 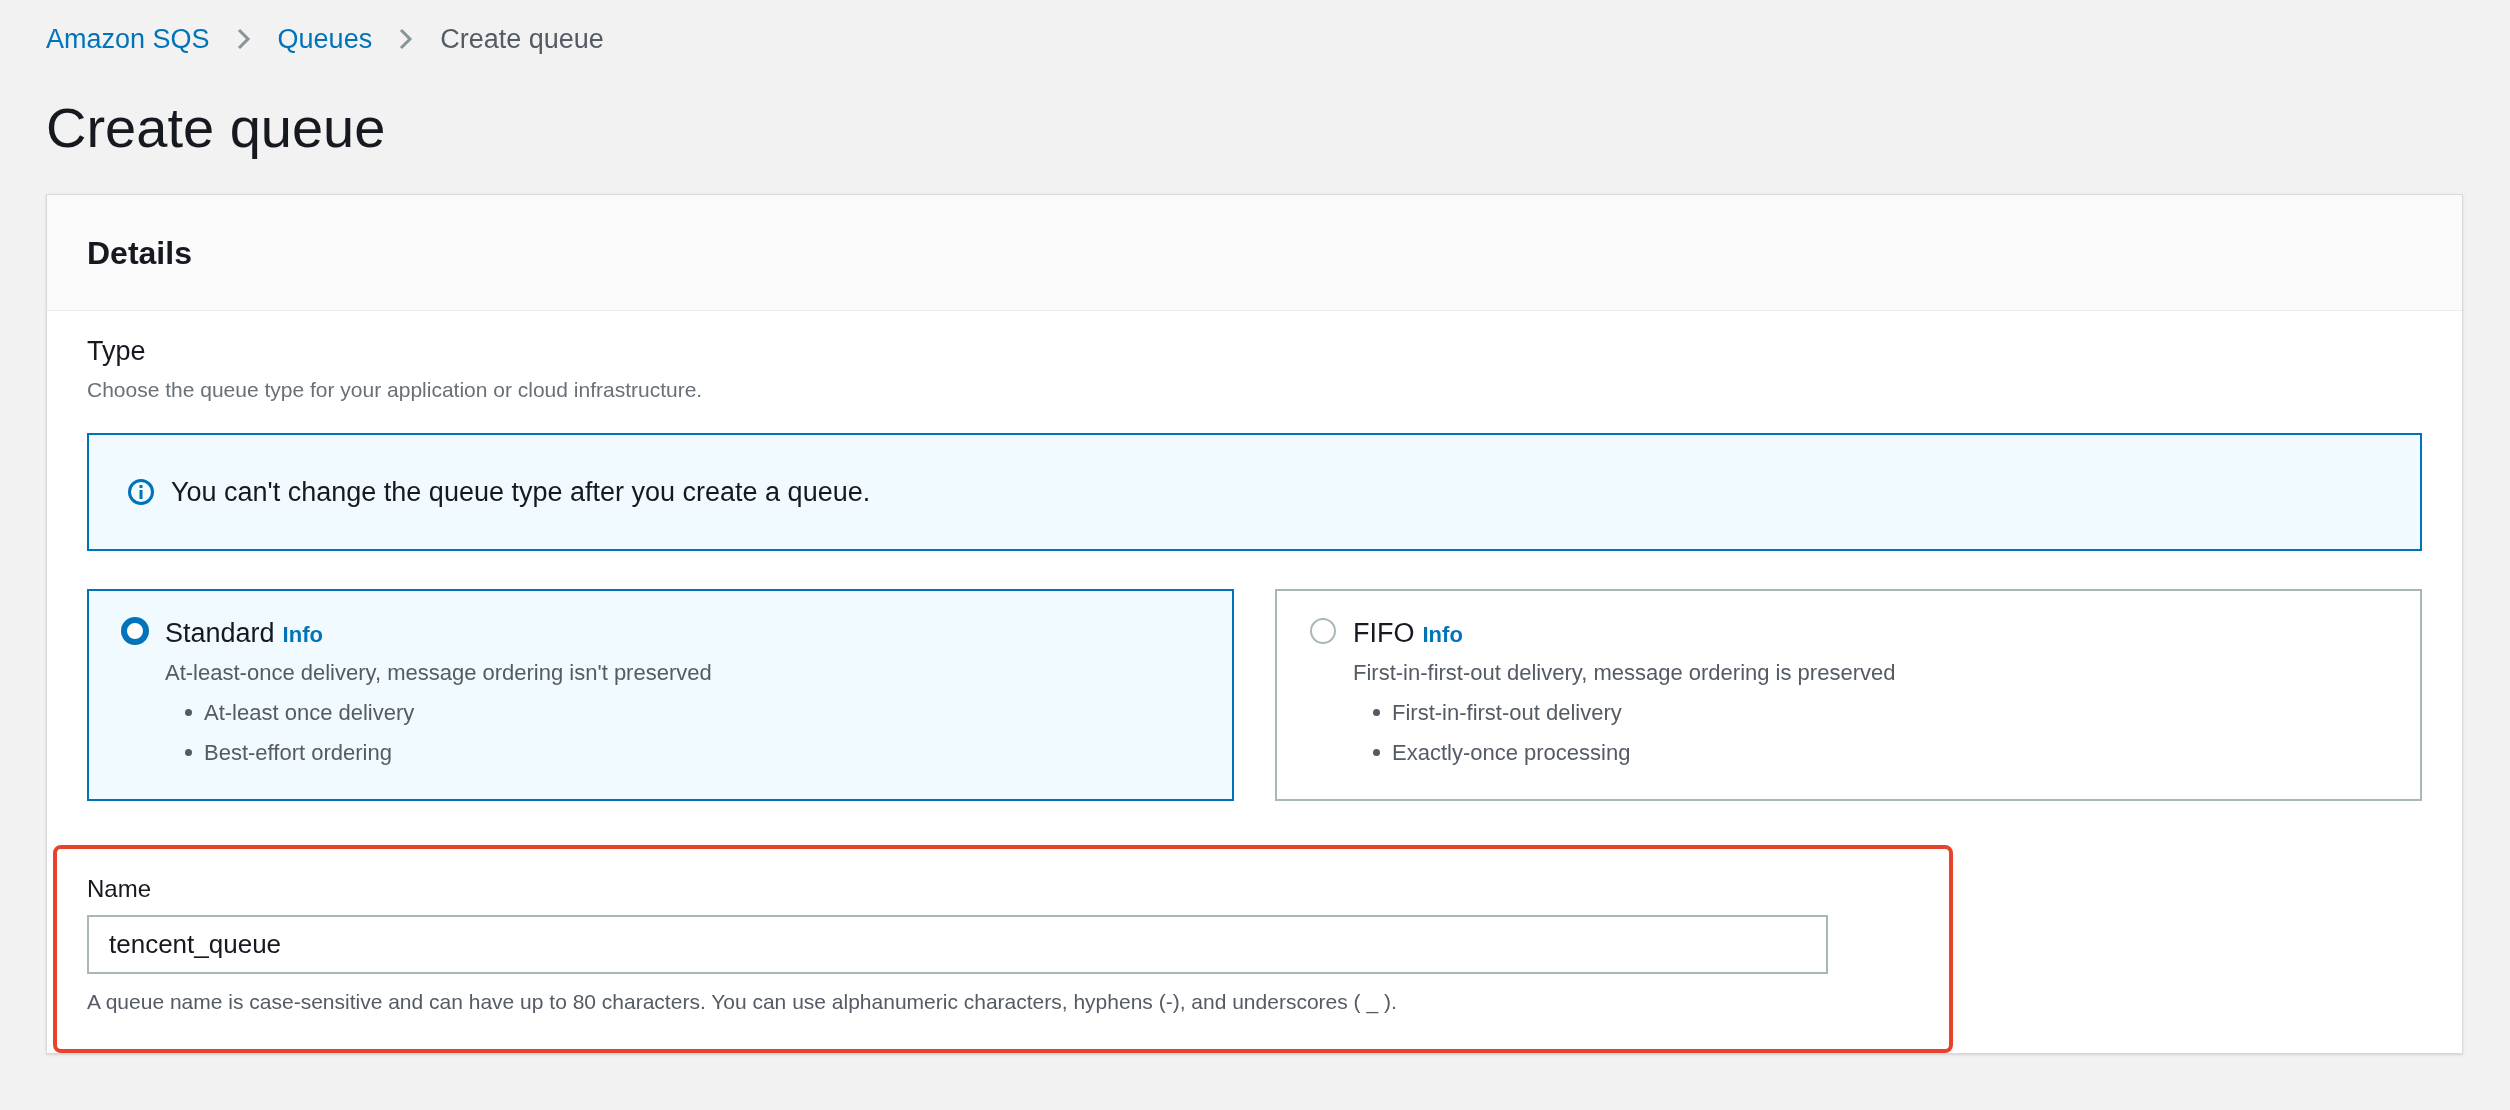 I want to click on name-input: tencent_queue, so click(x=957, y=944).